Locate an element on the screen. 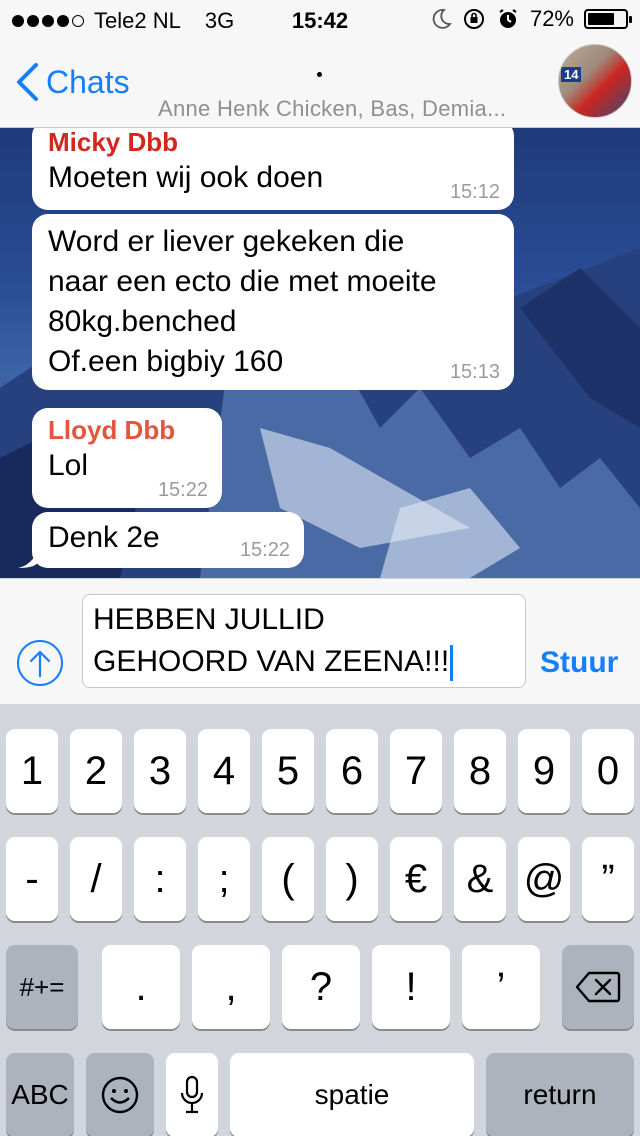 The width and height of the screenshot is (640, 1136). key-9: 9 is located at coordinates (544, 771).